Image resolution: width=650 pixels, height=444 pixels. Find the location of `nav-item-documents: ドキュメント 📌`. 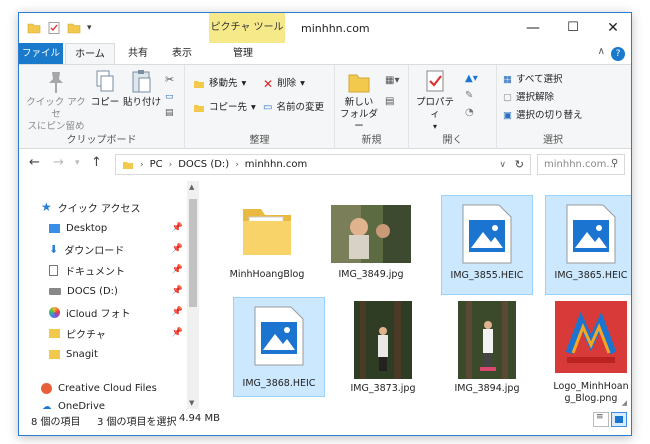

nav-item-documents: ドキュメント 📌 is located at coordinates (103, 270).